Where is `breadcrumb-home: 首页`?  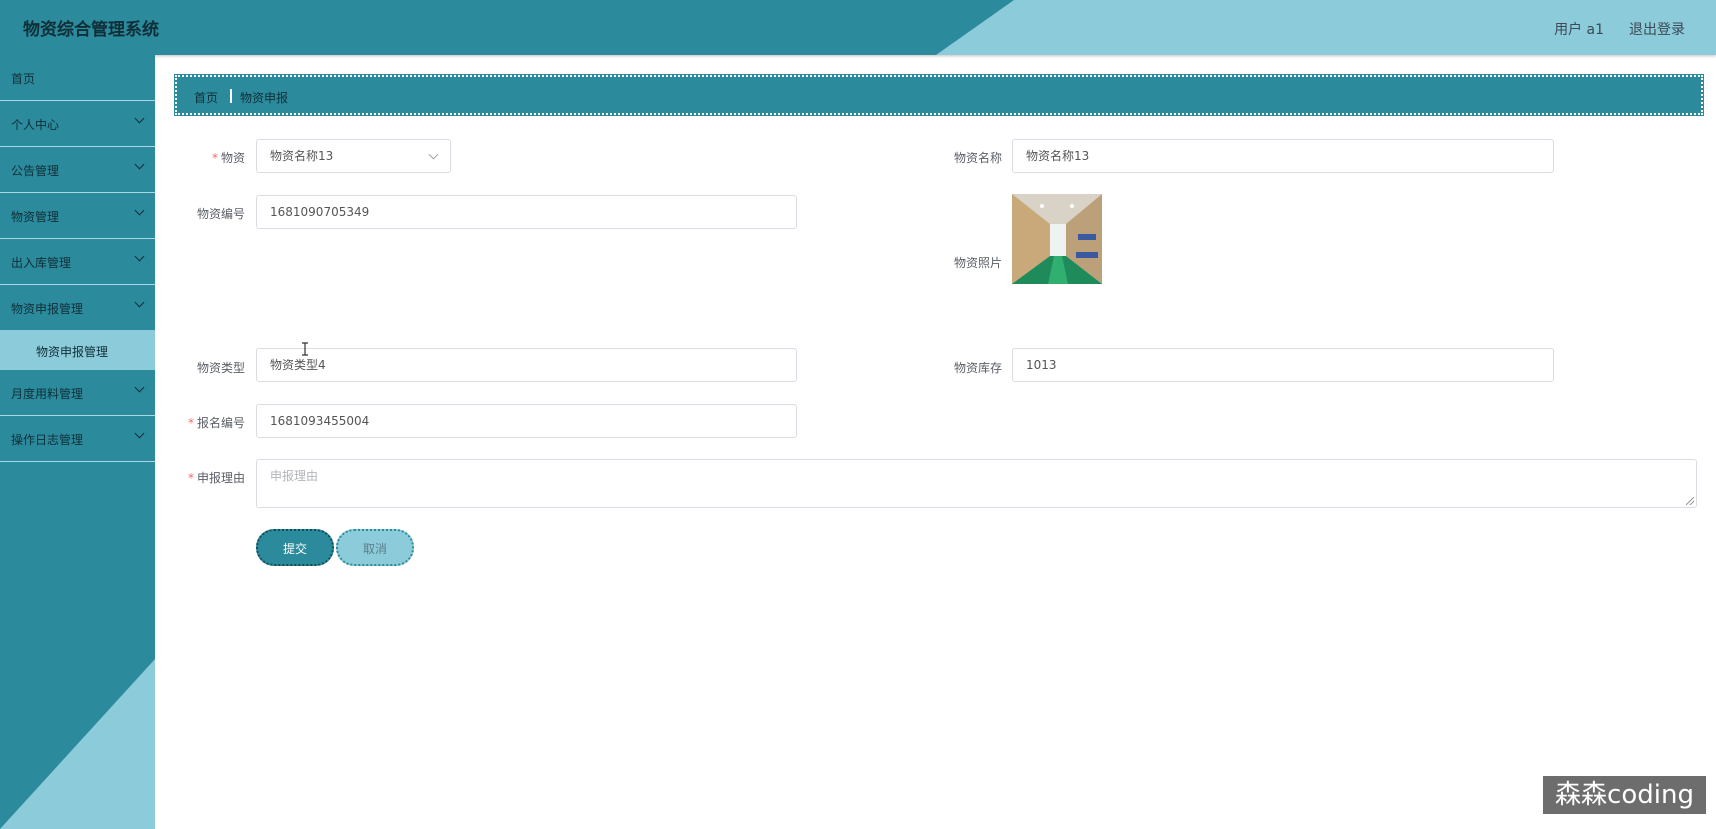
breadcrumb-home: 首页 is located at coordinates (206, 97).